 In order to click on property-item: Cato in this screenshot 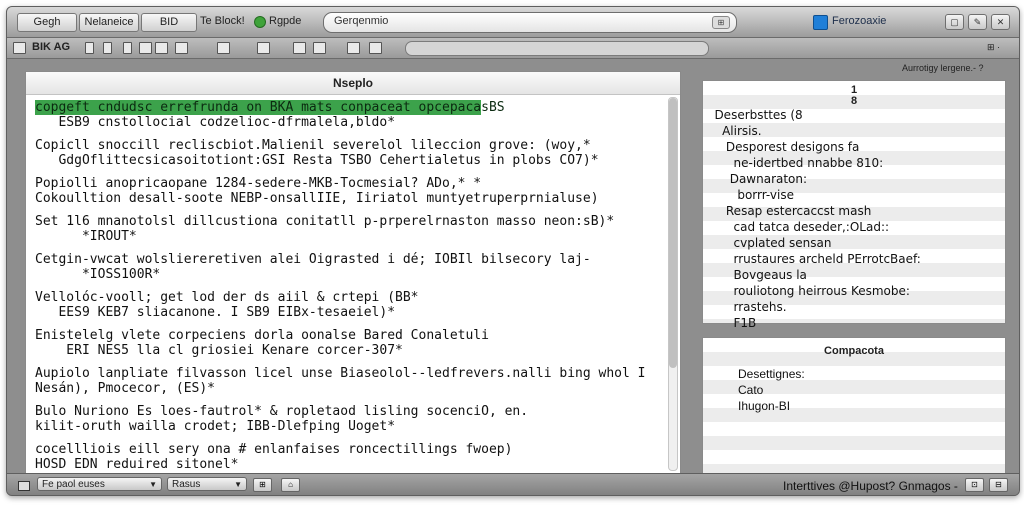, I will do `click(751, 390)`.